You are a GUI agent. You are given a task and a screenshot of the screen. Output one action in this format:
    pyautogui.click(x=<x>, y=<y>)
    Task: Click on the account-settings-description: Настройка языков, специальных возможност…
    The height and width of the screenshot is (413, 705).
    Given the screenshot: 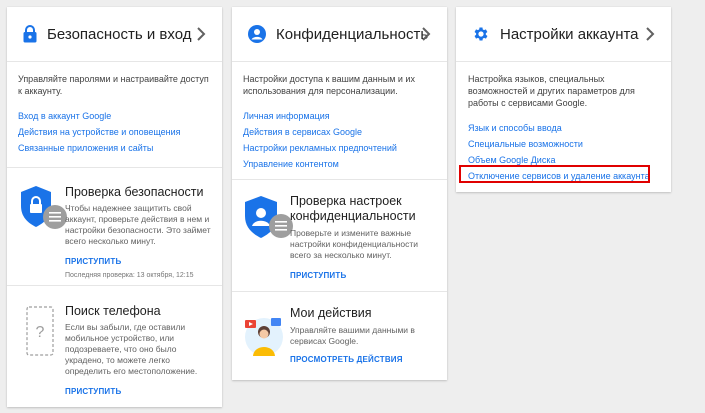 What is the action you would take?
    pyautogui.click(x=551, y=91)
    